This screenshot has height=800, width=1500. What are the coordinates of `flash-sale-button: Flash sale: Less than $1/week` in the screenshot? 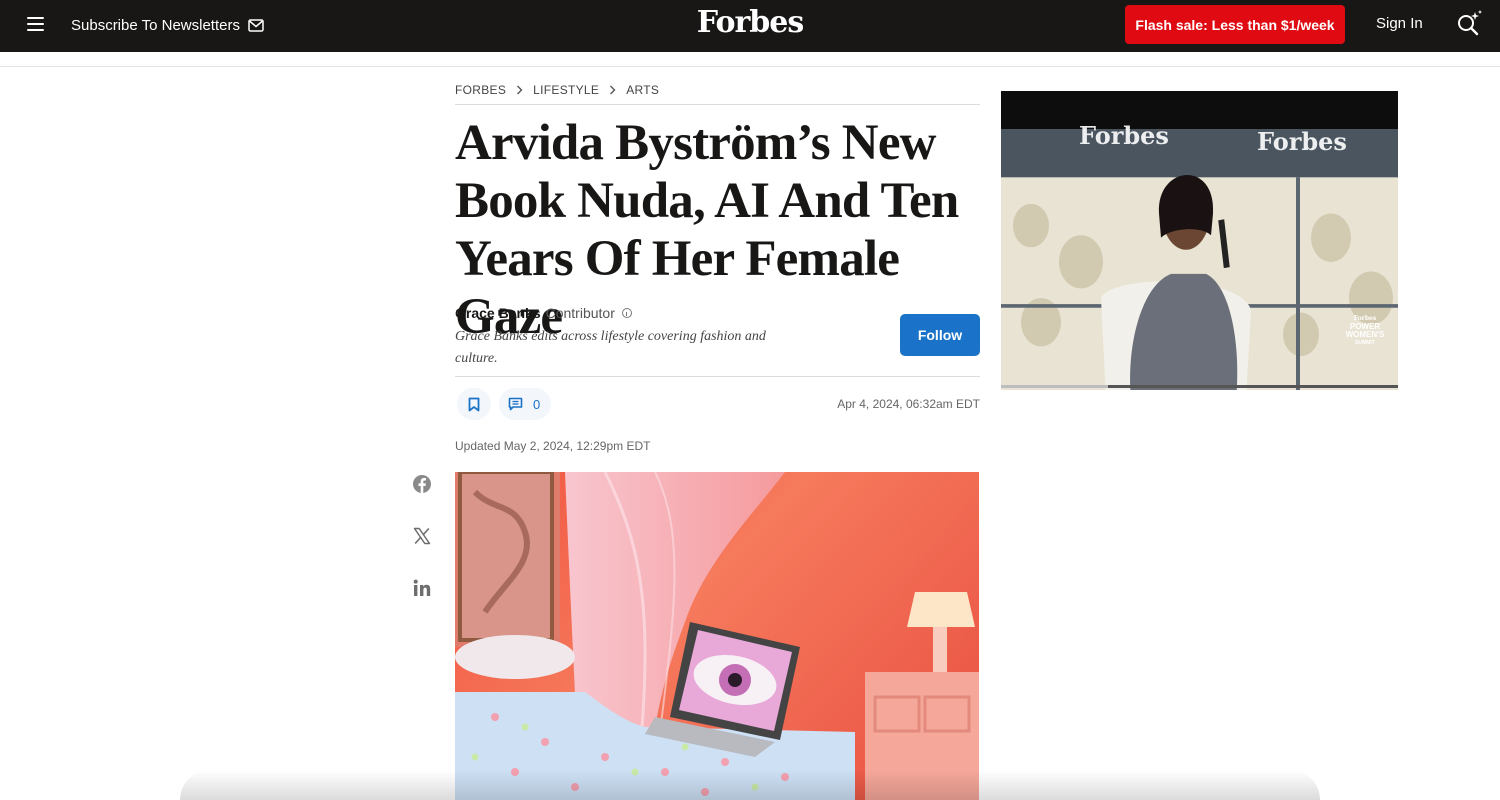 It's located at (1235, 24).